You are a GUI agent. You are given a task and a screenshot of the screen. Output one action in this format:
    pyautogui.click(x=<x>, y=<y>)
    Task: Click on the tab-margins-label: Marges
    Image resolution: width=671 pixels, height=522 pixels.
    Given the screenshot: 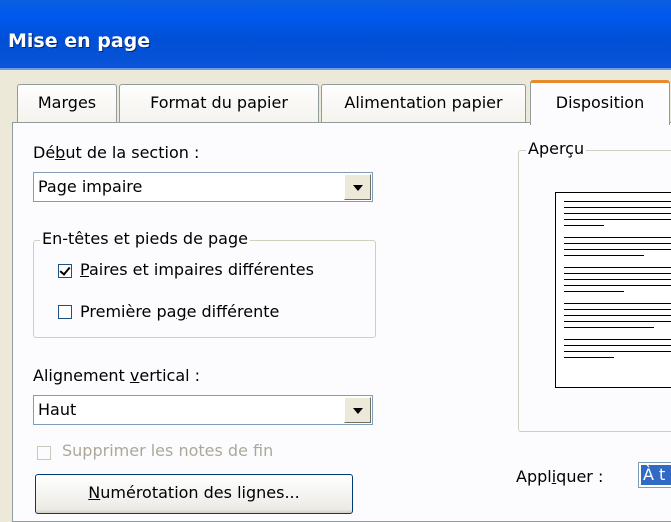 What is the action you would take?
    pyautogui.click(x=67, y=102)
    